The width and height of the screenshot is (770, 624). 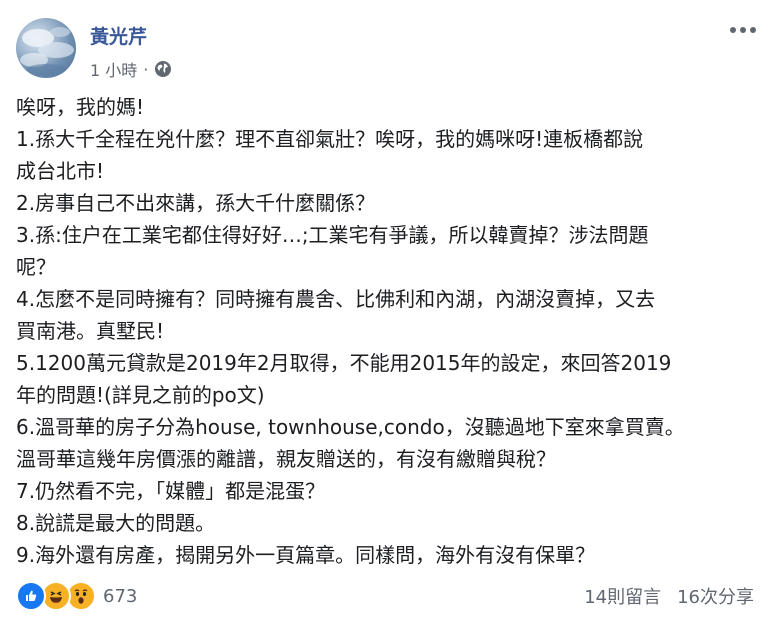 I want to click on post-line: 8.說謊是最大的問題。, so click(x=116, y=523).